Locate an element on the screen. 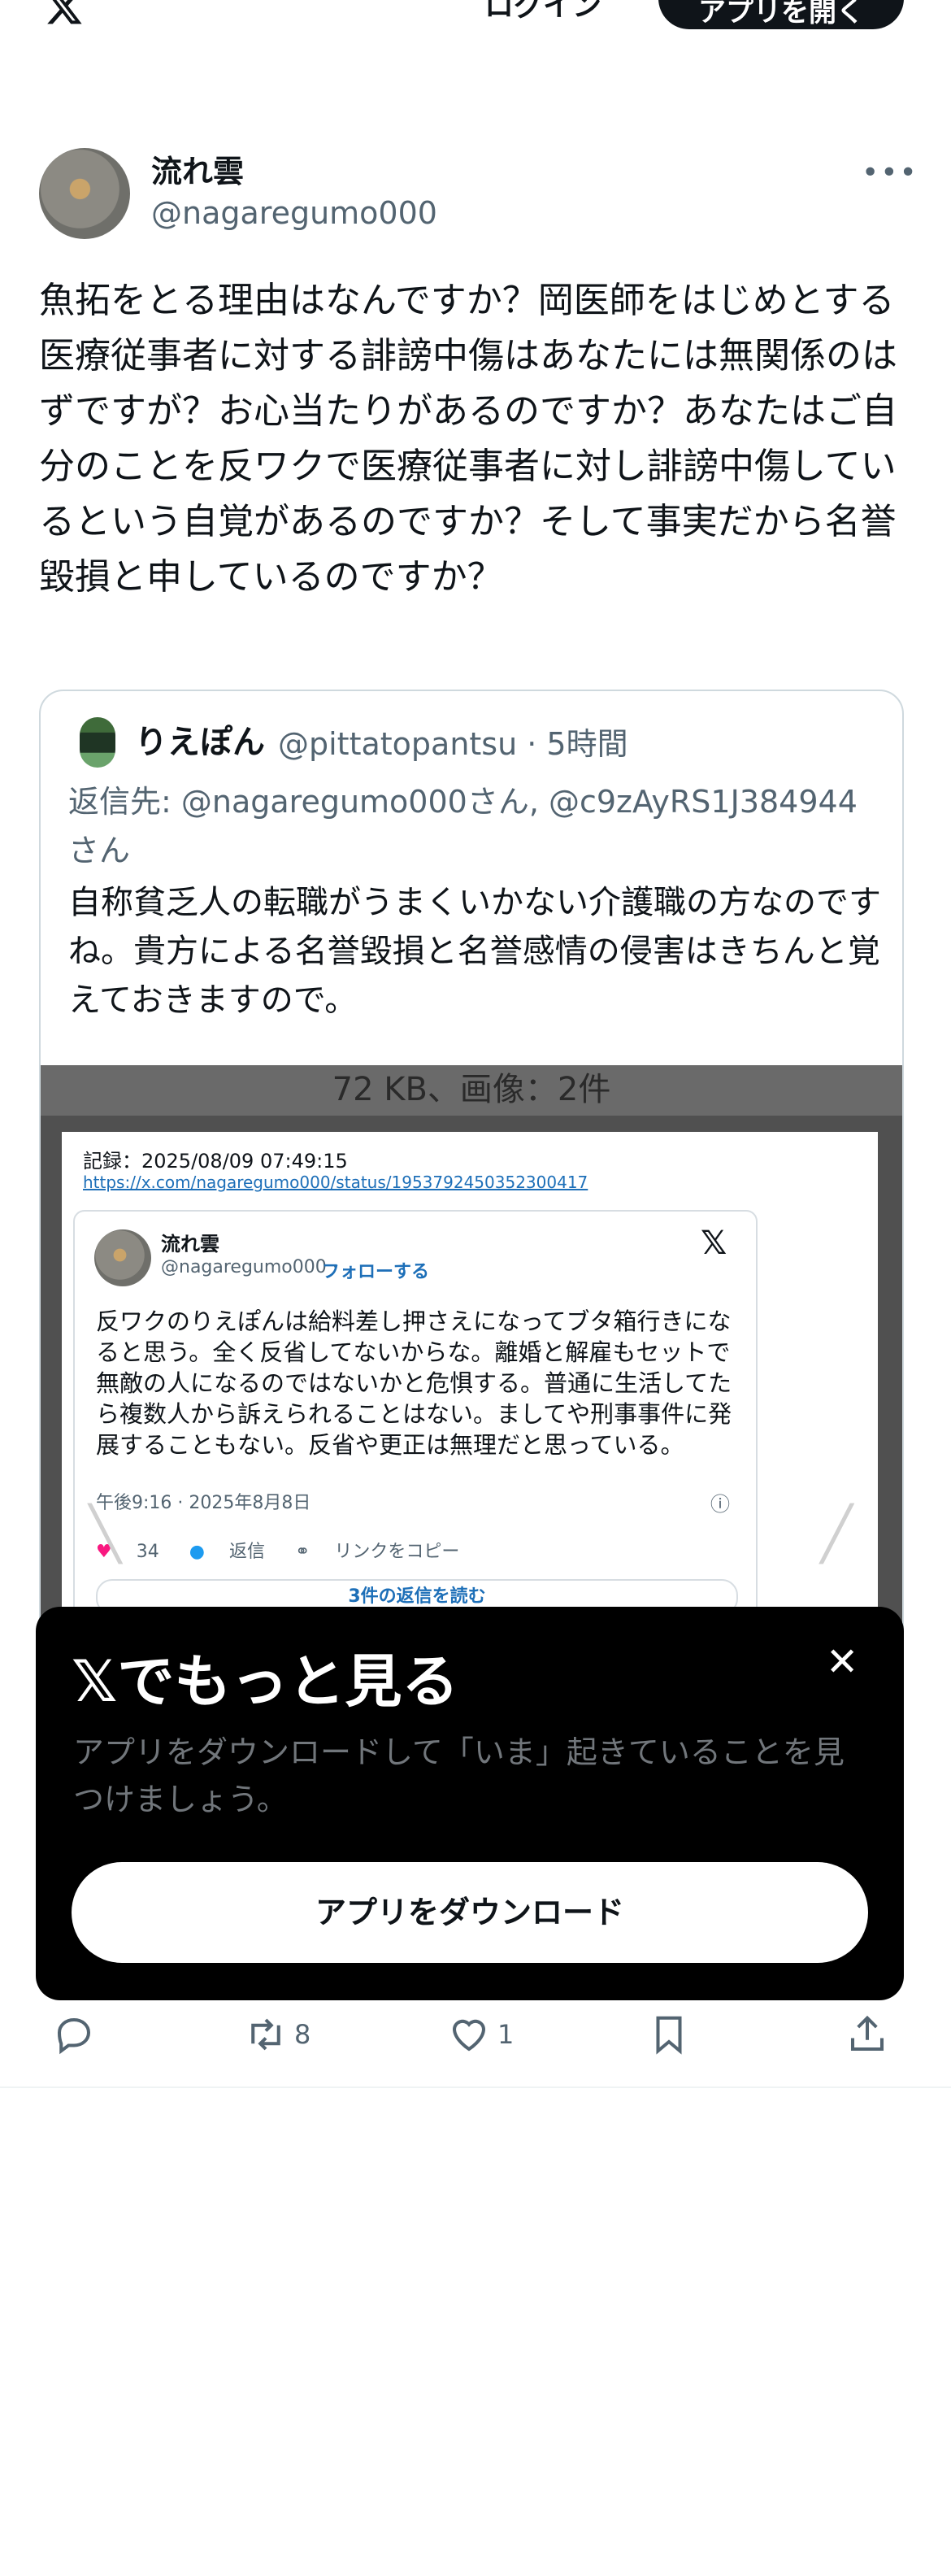  embedded-likes: 34 is located at coordinates (147, 1552).